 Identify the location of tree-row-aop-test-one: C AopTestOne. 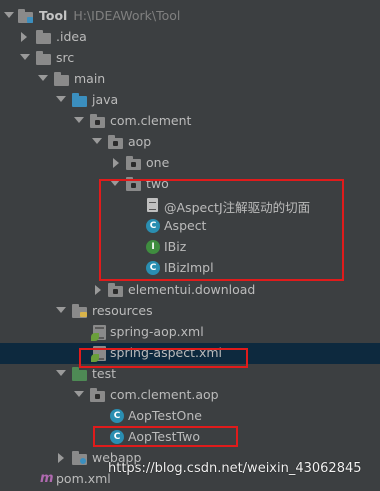
(190, 416).